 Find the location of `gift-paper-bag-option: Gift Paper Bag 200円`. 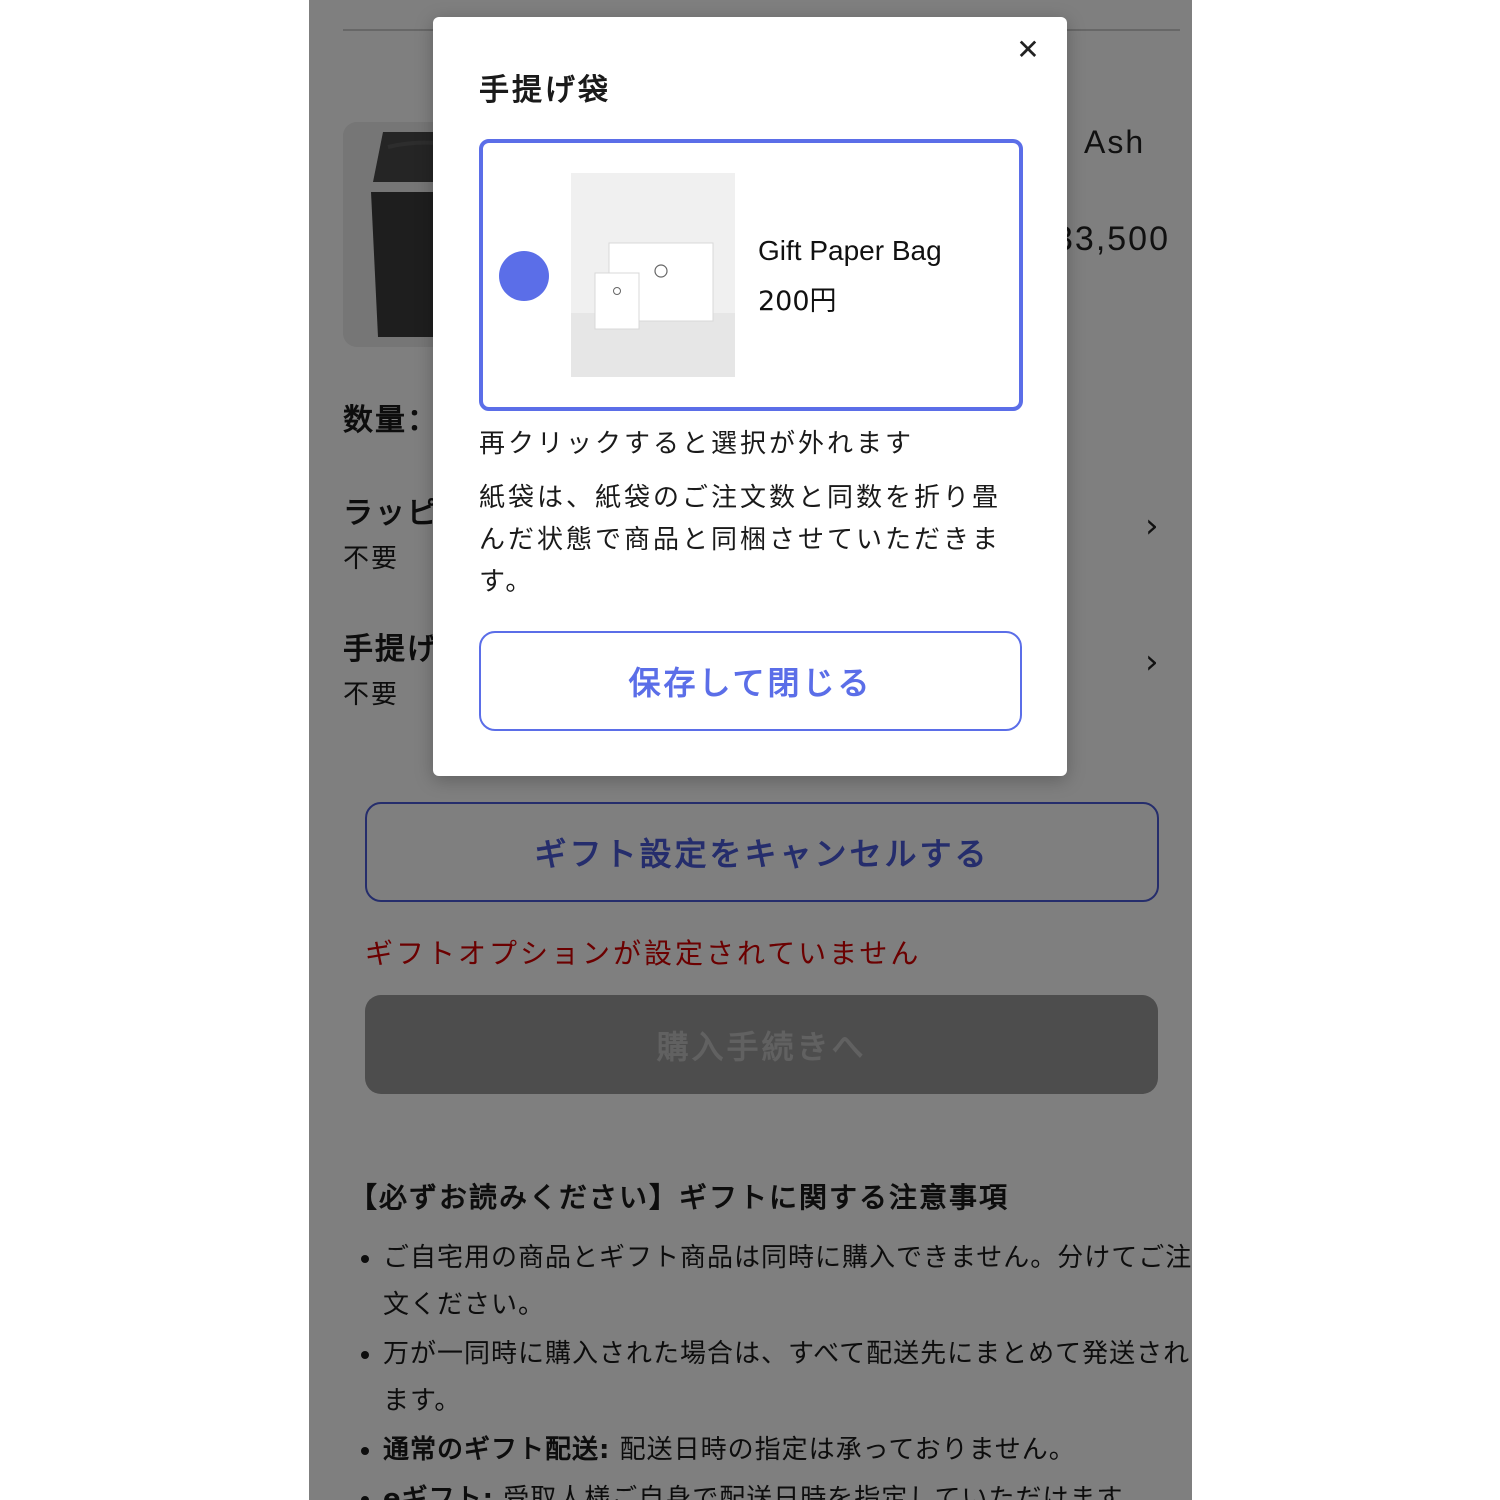

gift-paper-bag-option: Gift Paper Bag 200円 is located at coordinates (751, 275).